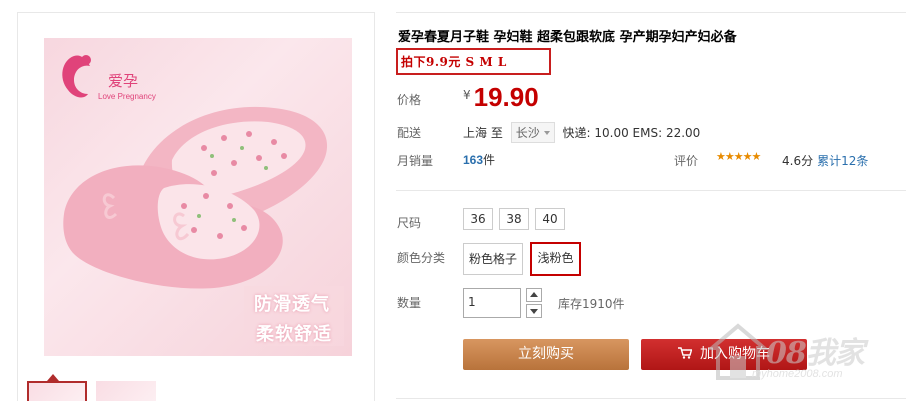  I want to click on price: ¥19.90, so click(501, 97).